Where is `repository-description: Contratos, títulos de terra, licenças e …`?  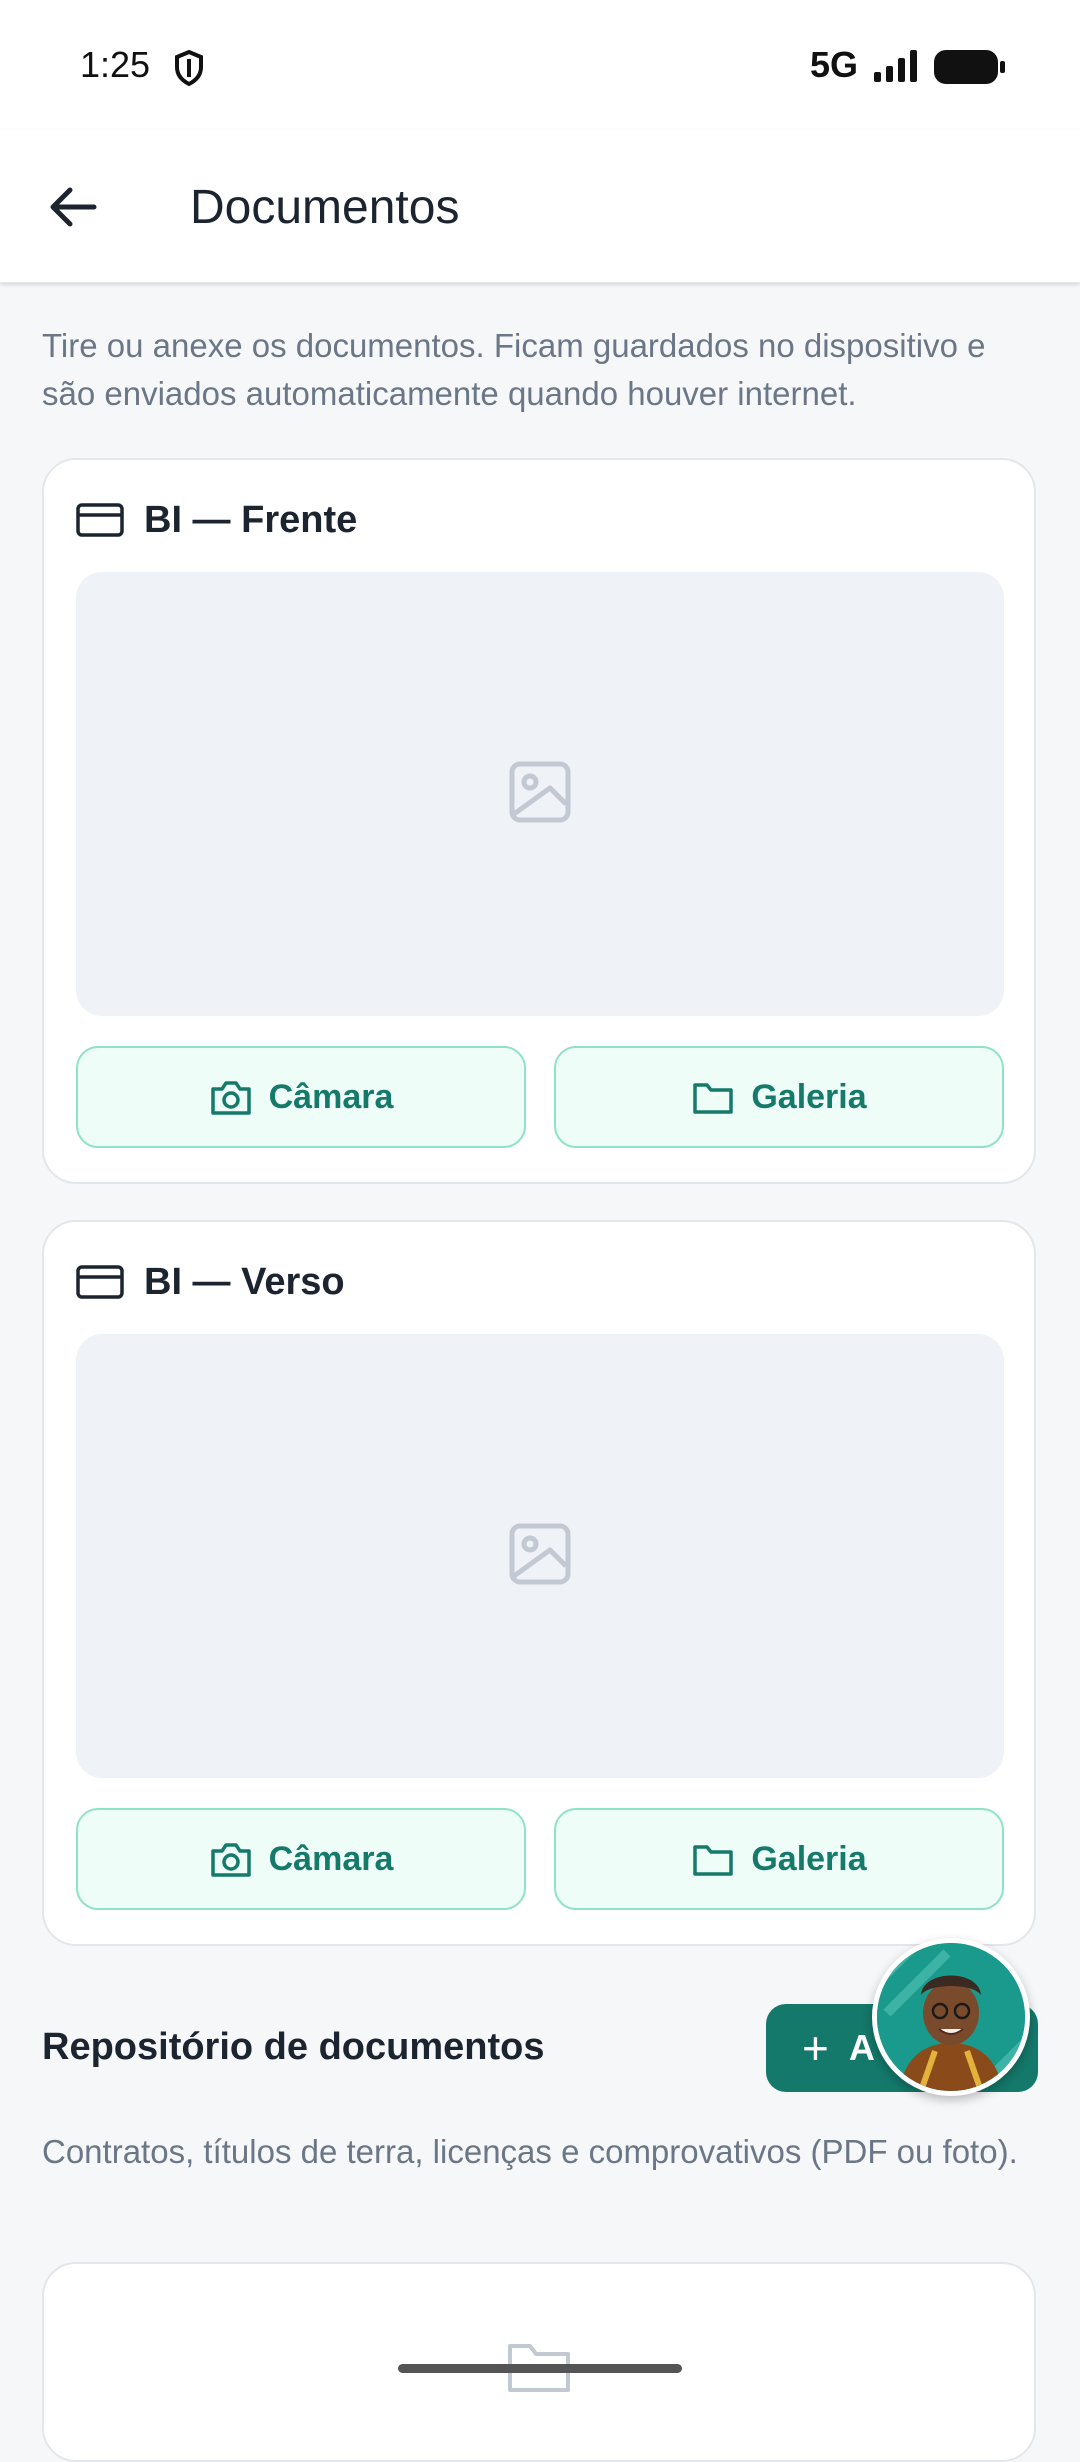 repository-description: Contratos, títulos de terra, licenças e … is located at coordinates (530, 2151).